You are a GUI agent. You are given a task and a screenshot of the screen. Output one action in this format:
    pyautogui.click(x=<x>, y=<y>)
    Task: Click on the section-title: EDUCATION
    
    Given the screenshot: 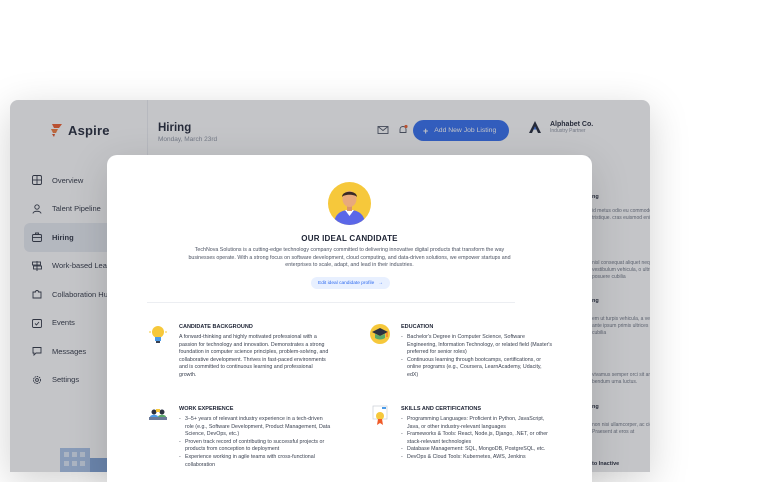 What is the action you would take?
    pyautogui.click(x=417, y=327)
    